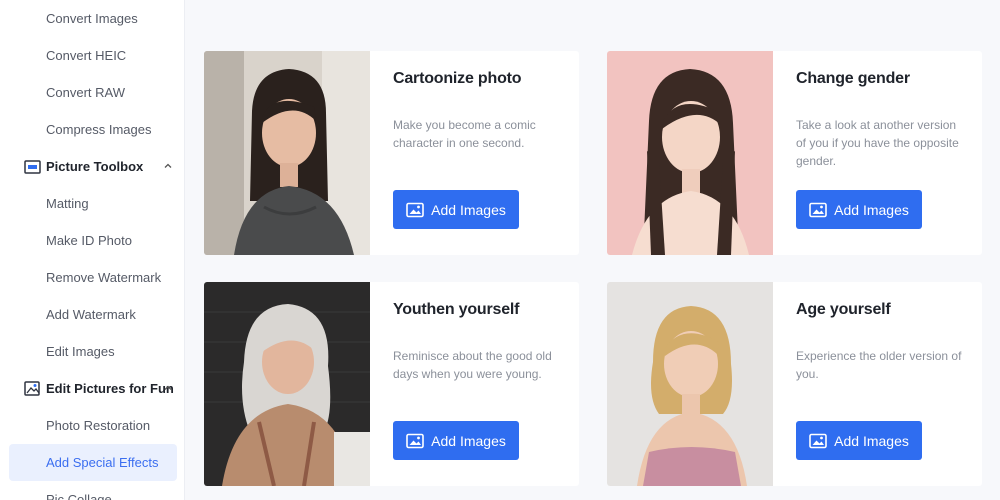 The height and width of the screenshot is (500, 1000). Describe the element at coordinates (93, 203) in the screenshot. I see `sidebar-item-matting: Matting` at that location.